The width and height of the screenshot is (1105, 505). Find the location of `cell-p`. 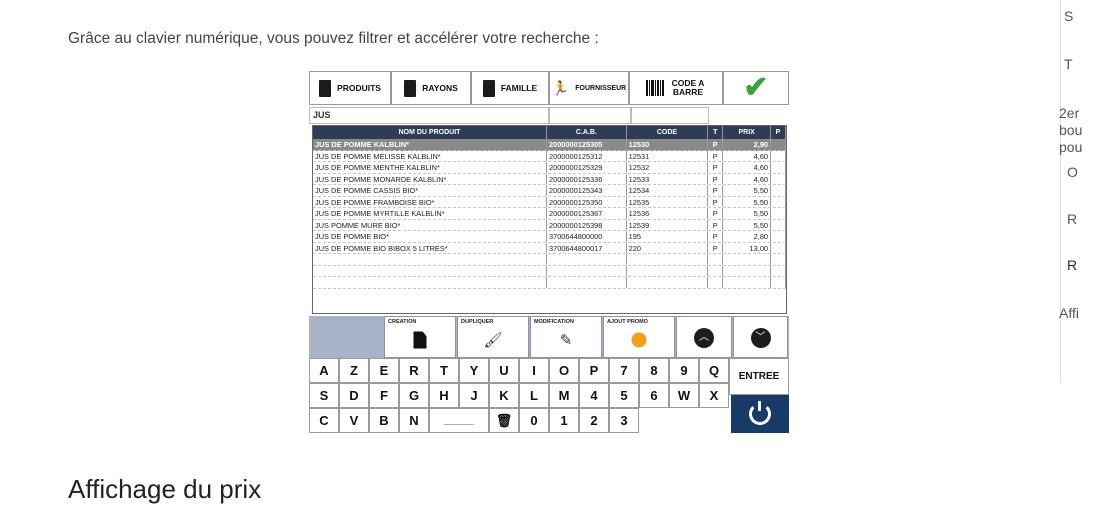

cell-p is located at coordinates (778, 144).